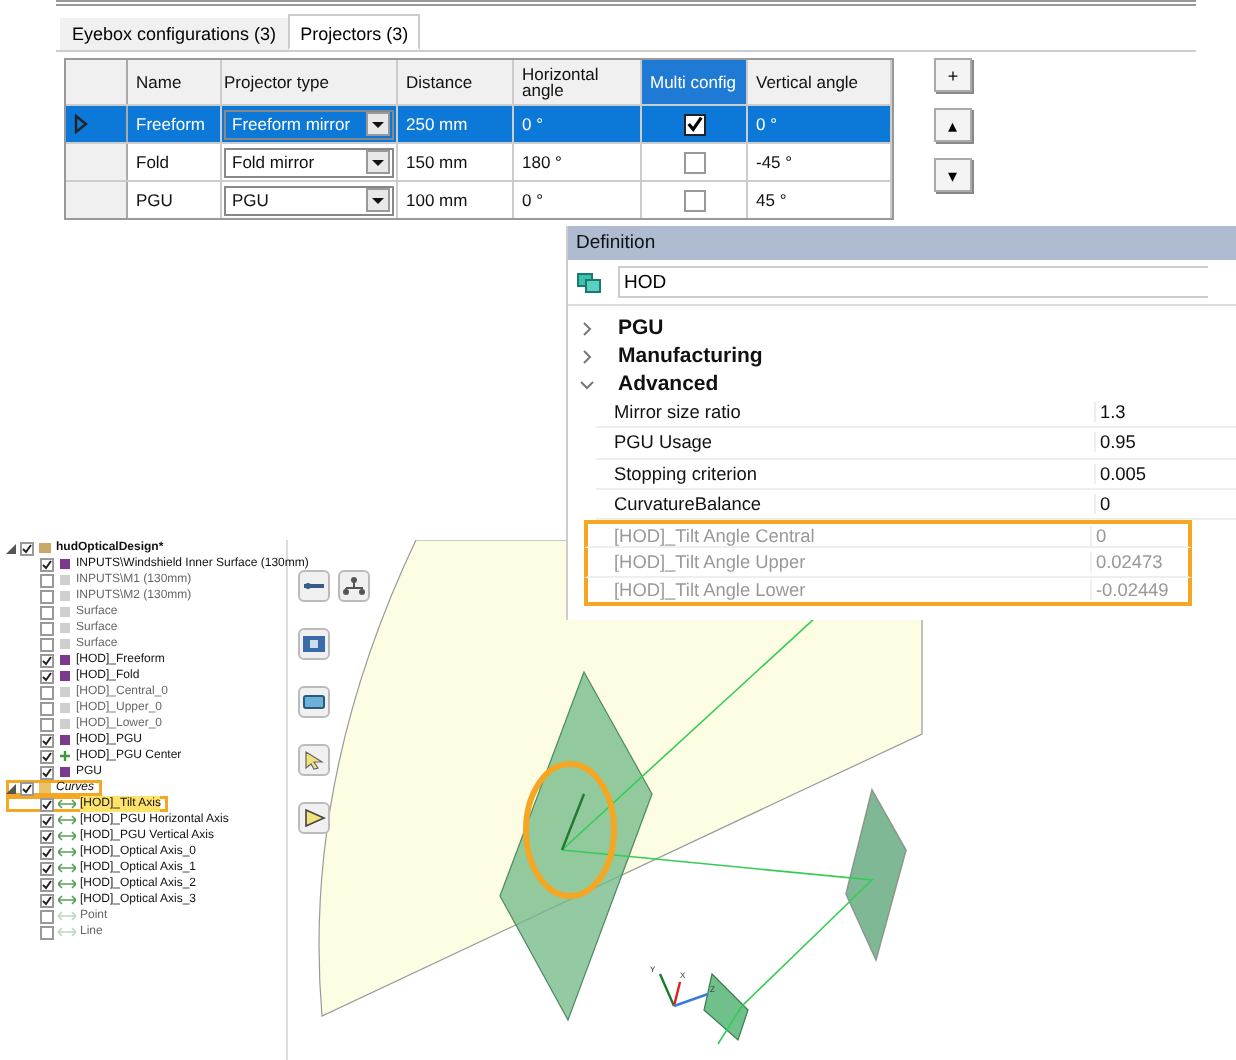  I want to click on row-pointer-icon, so click(81, 124).